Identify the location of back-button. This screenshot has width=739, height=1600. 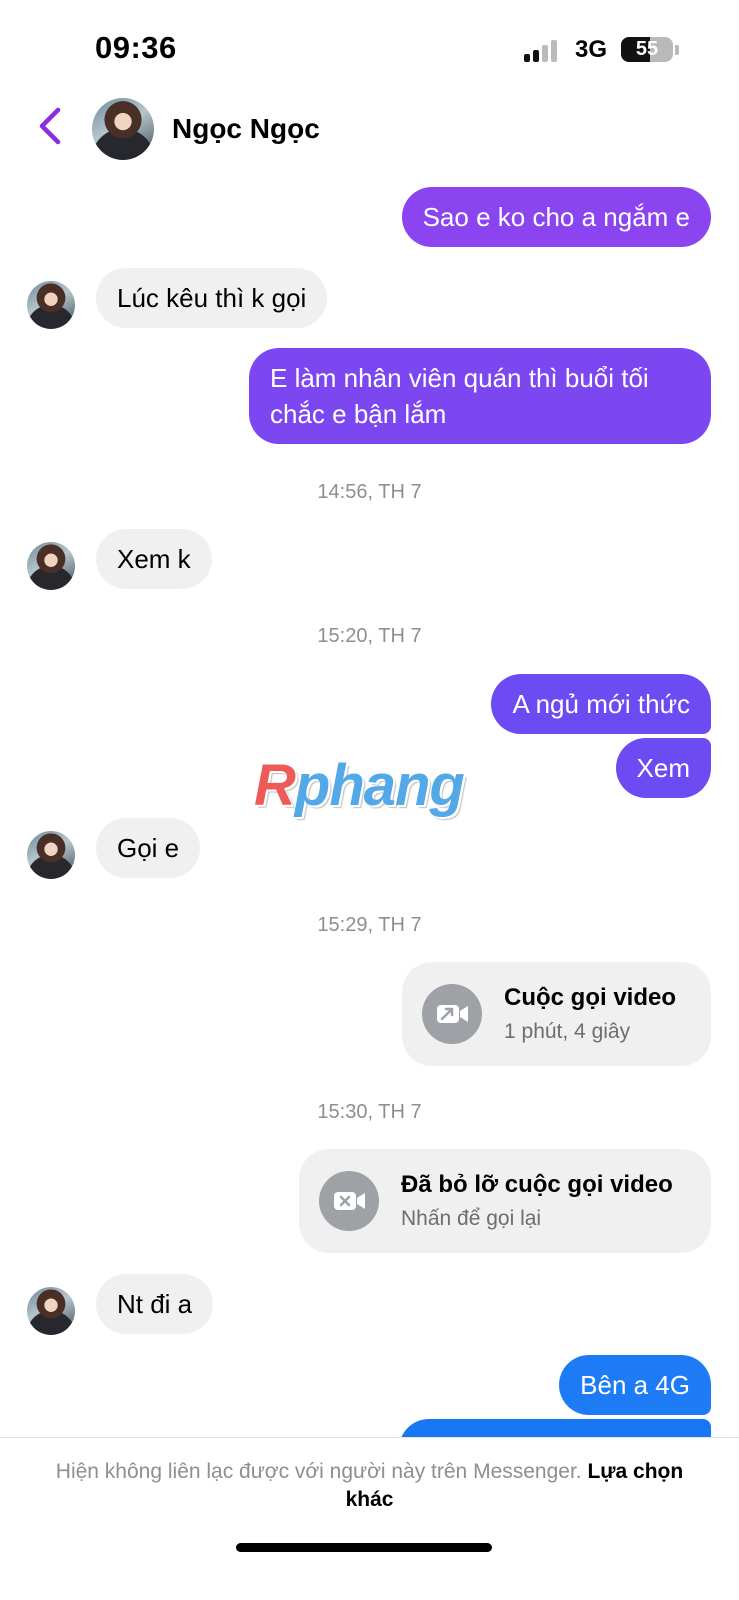
(51, 126).